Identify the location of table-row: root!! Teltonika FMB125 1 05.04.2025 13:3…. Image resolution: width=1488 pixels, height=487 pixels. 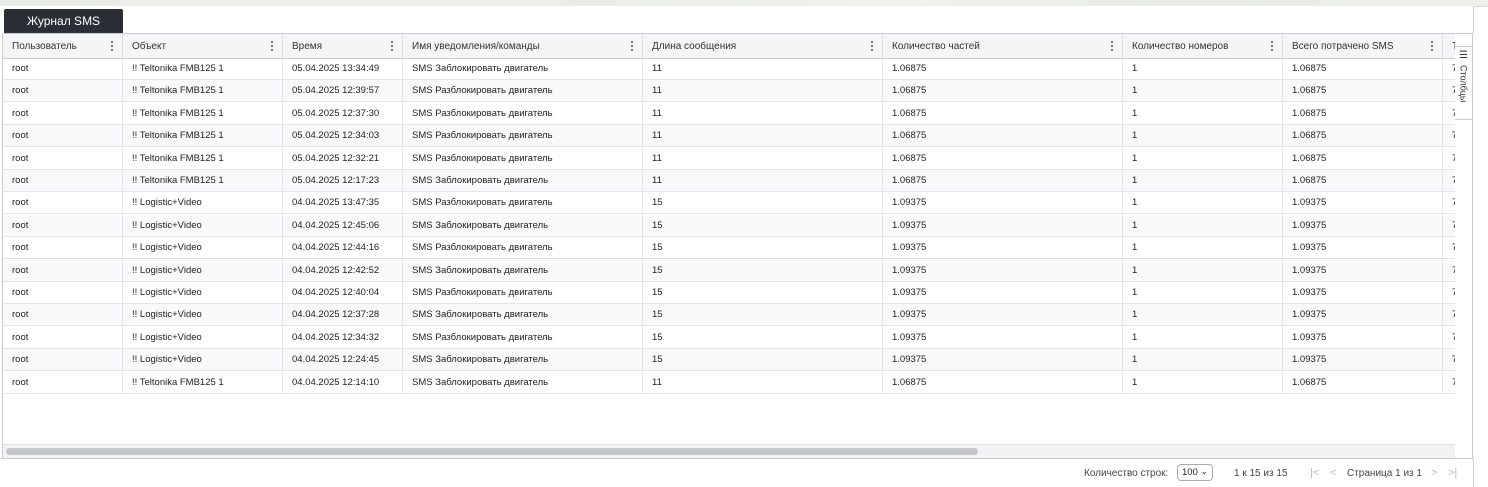
(729, 69).